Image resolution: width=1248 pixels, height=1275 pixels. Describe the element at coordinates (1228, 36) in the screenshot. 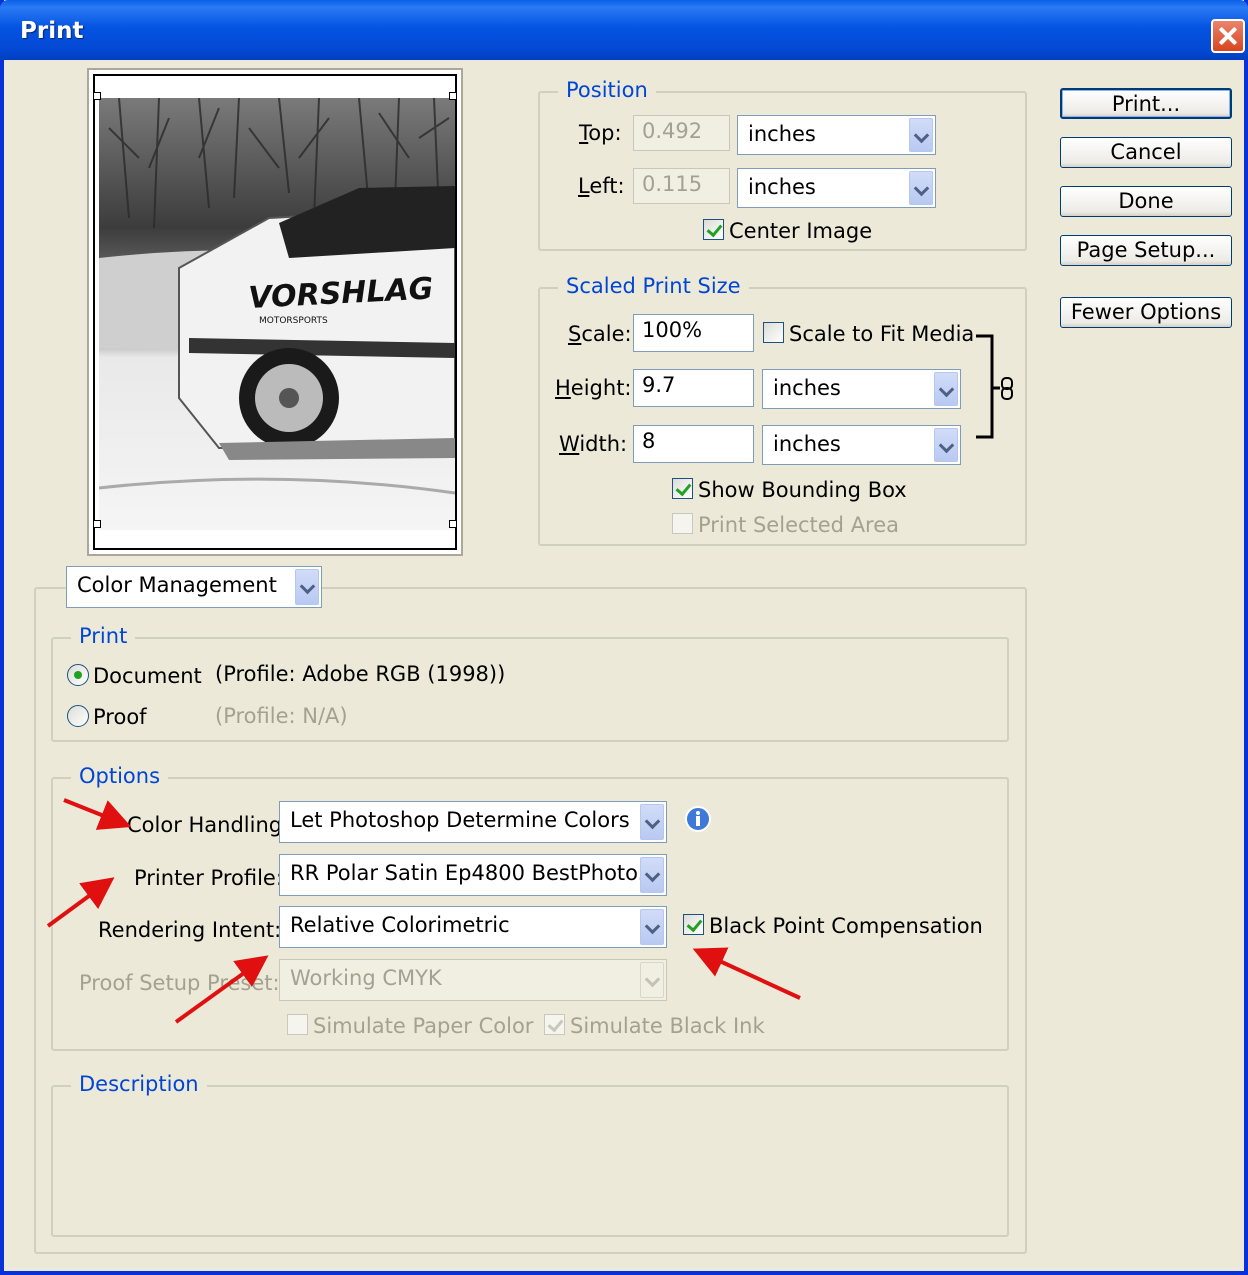

I see `close-icon` at that location.